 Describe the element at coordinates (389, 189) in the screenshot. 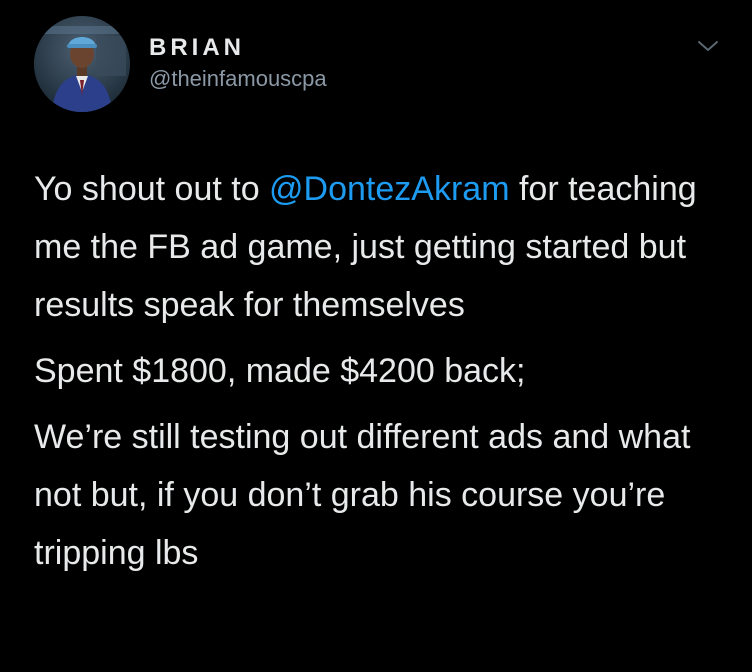

I see `mention-link: @DontezAkram` at that location.